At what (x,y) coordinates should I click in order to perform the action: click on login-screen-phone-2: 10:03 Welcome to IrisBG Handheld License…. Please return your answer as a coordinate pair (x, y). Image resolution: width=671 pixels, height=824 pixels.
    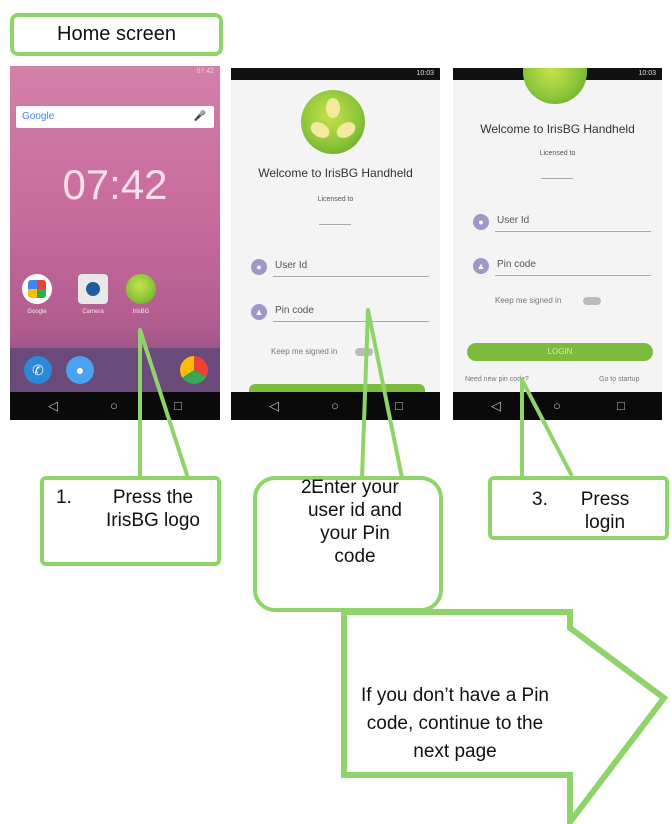
    Looking at the image, I should click on (557, 244).